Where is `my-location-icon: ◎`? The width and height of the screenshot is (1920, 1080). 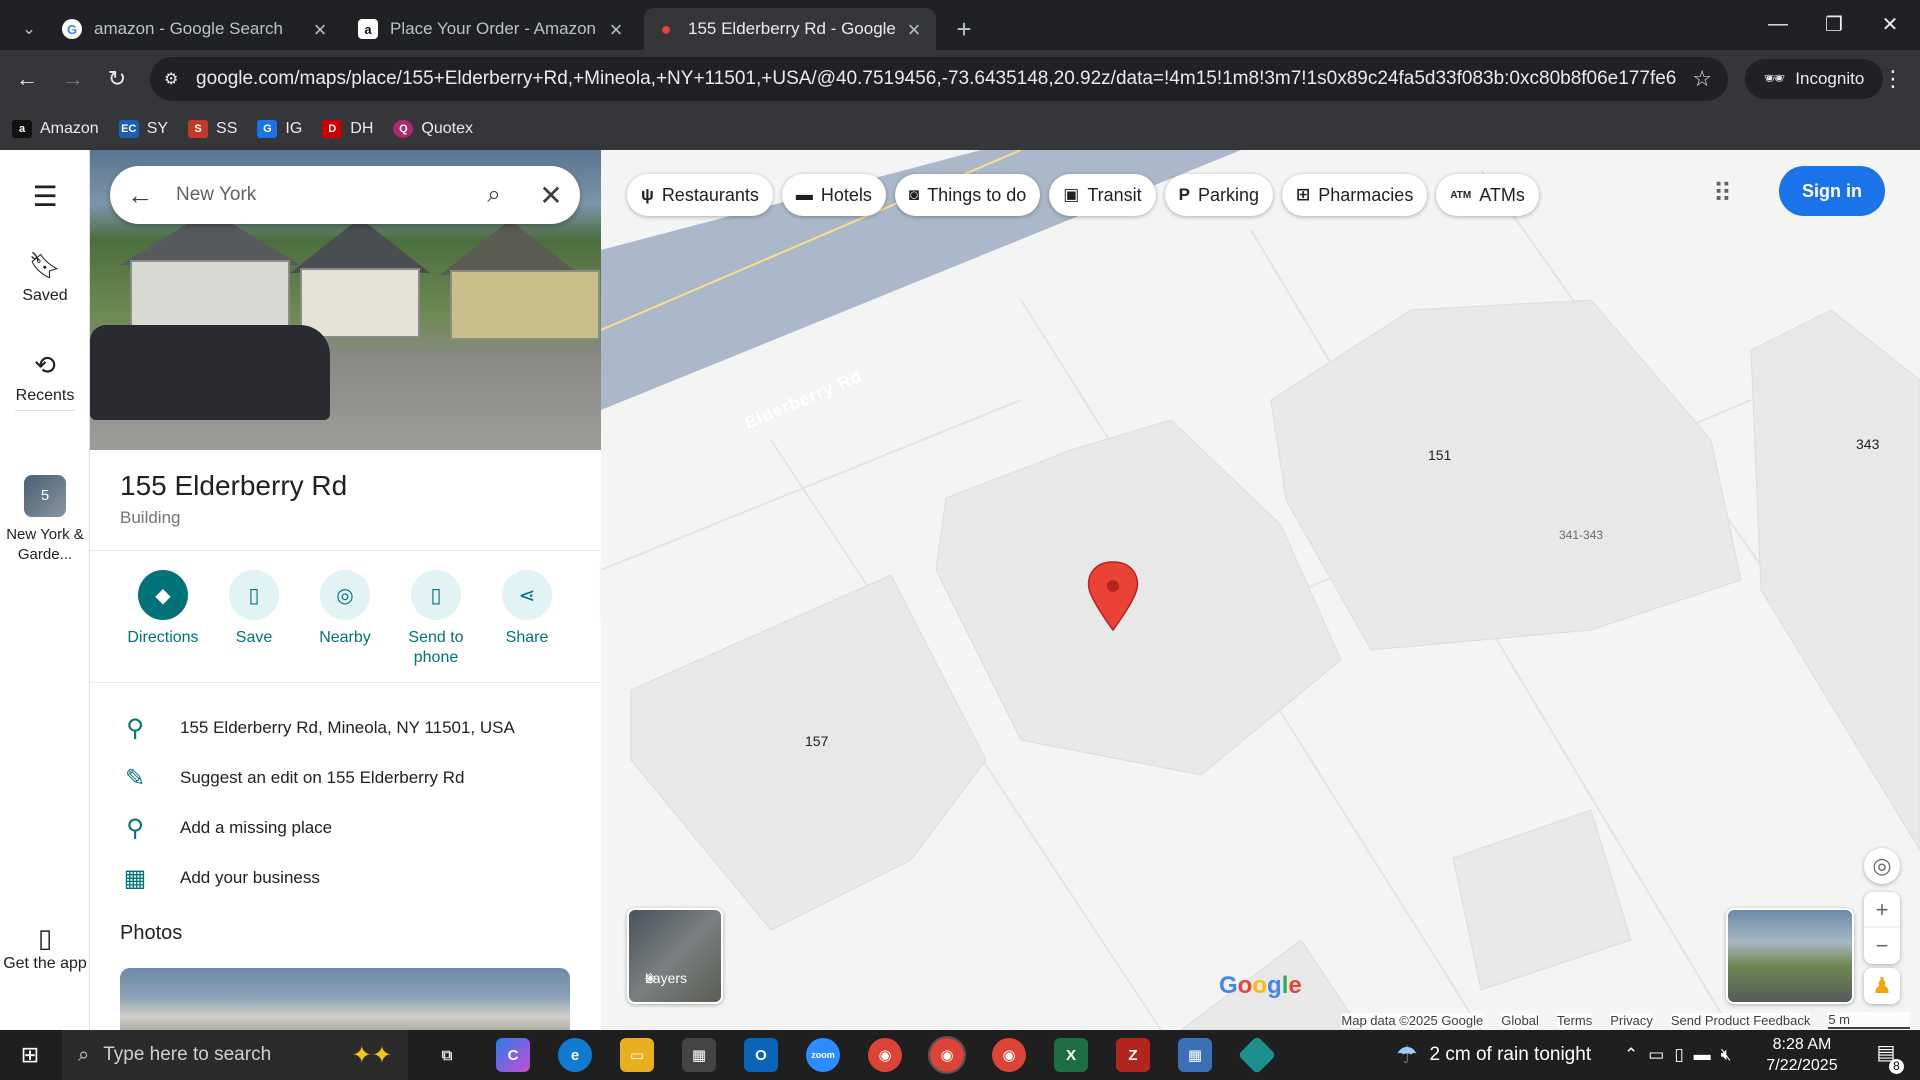
my-location-icon: ◎ is located at coordinates (1882, 866).